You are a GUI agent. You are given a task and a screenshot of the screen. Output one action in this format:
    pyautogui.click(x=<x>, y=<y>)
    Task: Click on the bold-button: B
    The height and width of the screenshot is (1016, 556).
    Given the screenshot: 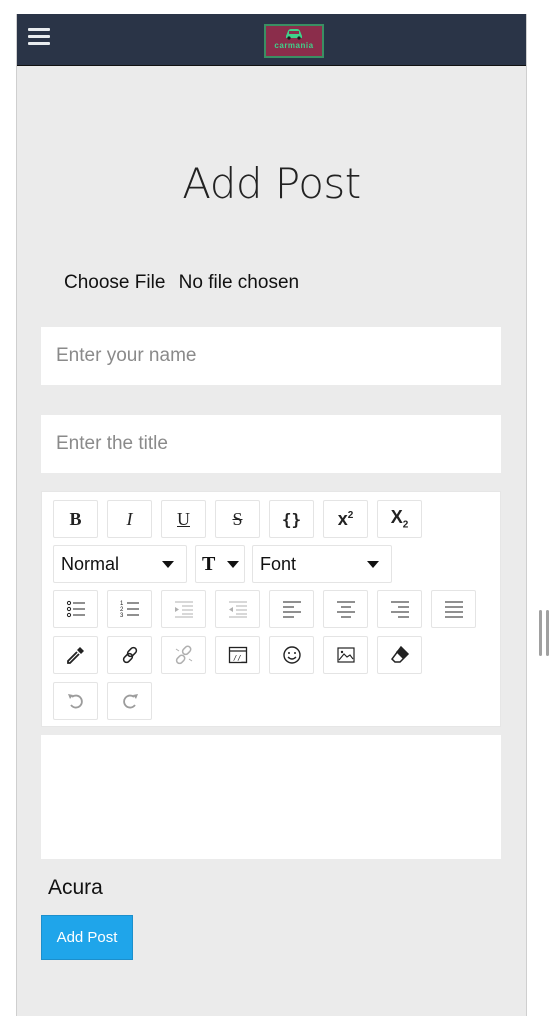 What is the action you would take?
    pyautogui.click(x=75, y=519)
    